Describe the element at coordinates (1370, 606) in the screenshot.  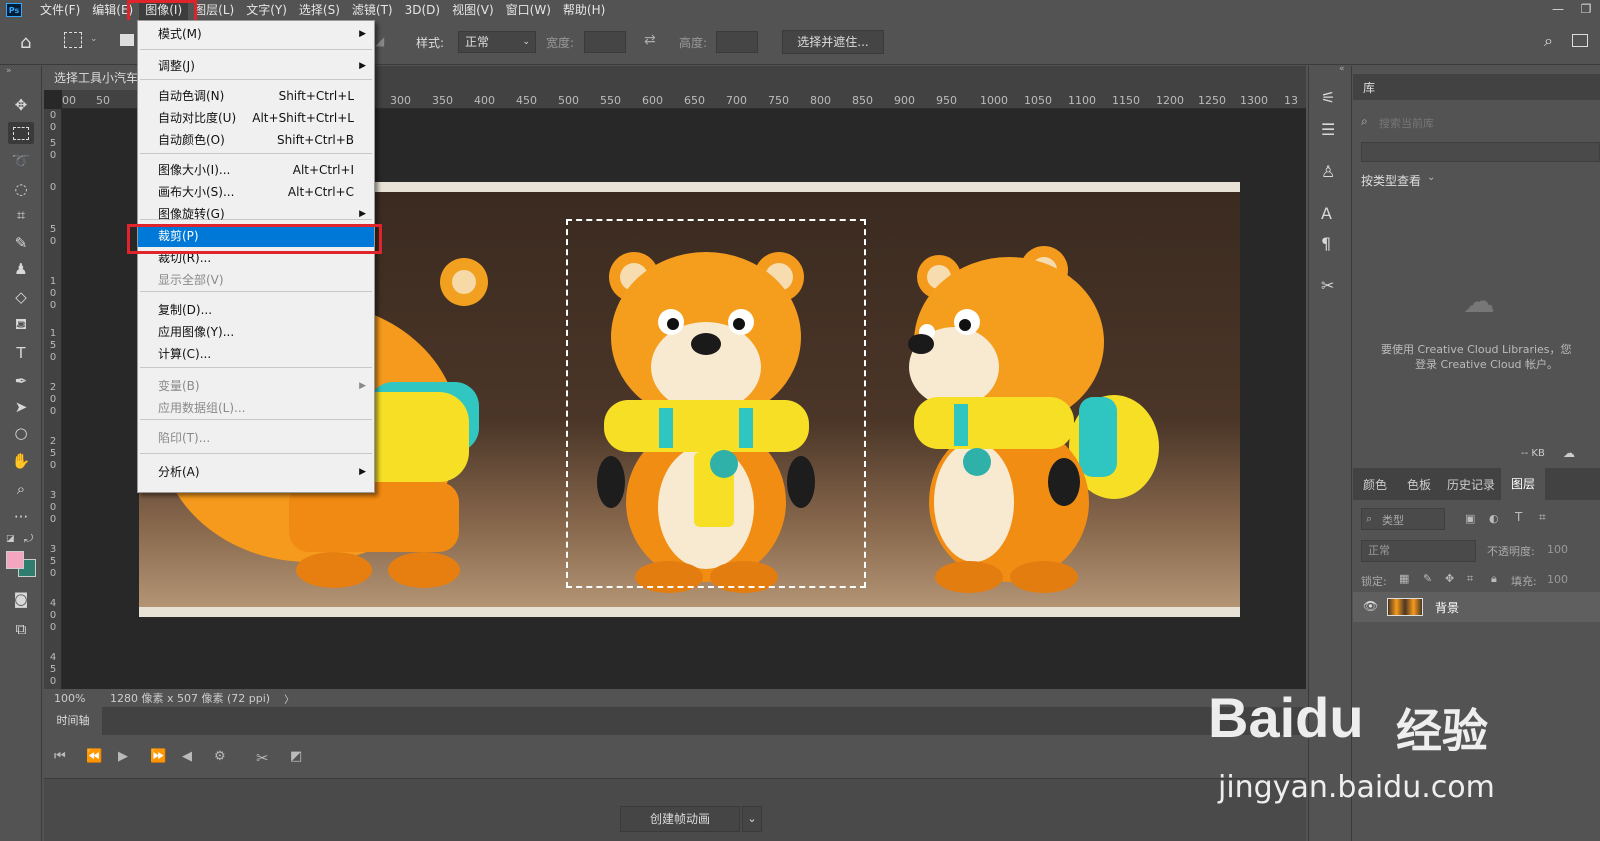
I see `visibility-eye-icon: 👁︎` at that location.